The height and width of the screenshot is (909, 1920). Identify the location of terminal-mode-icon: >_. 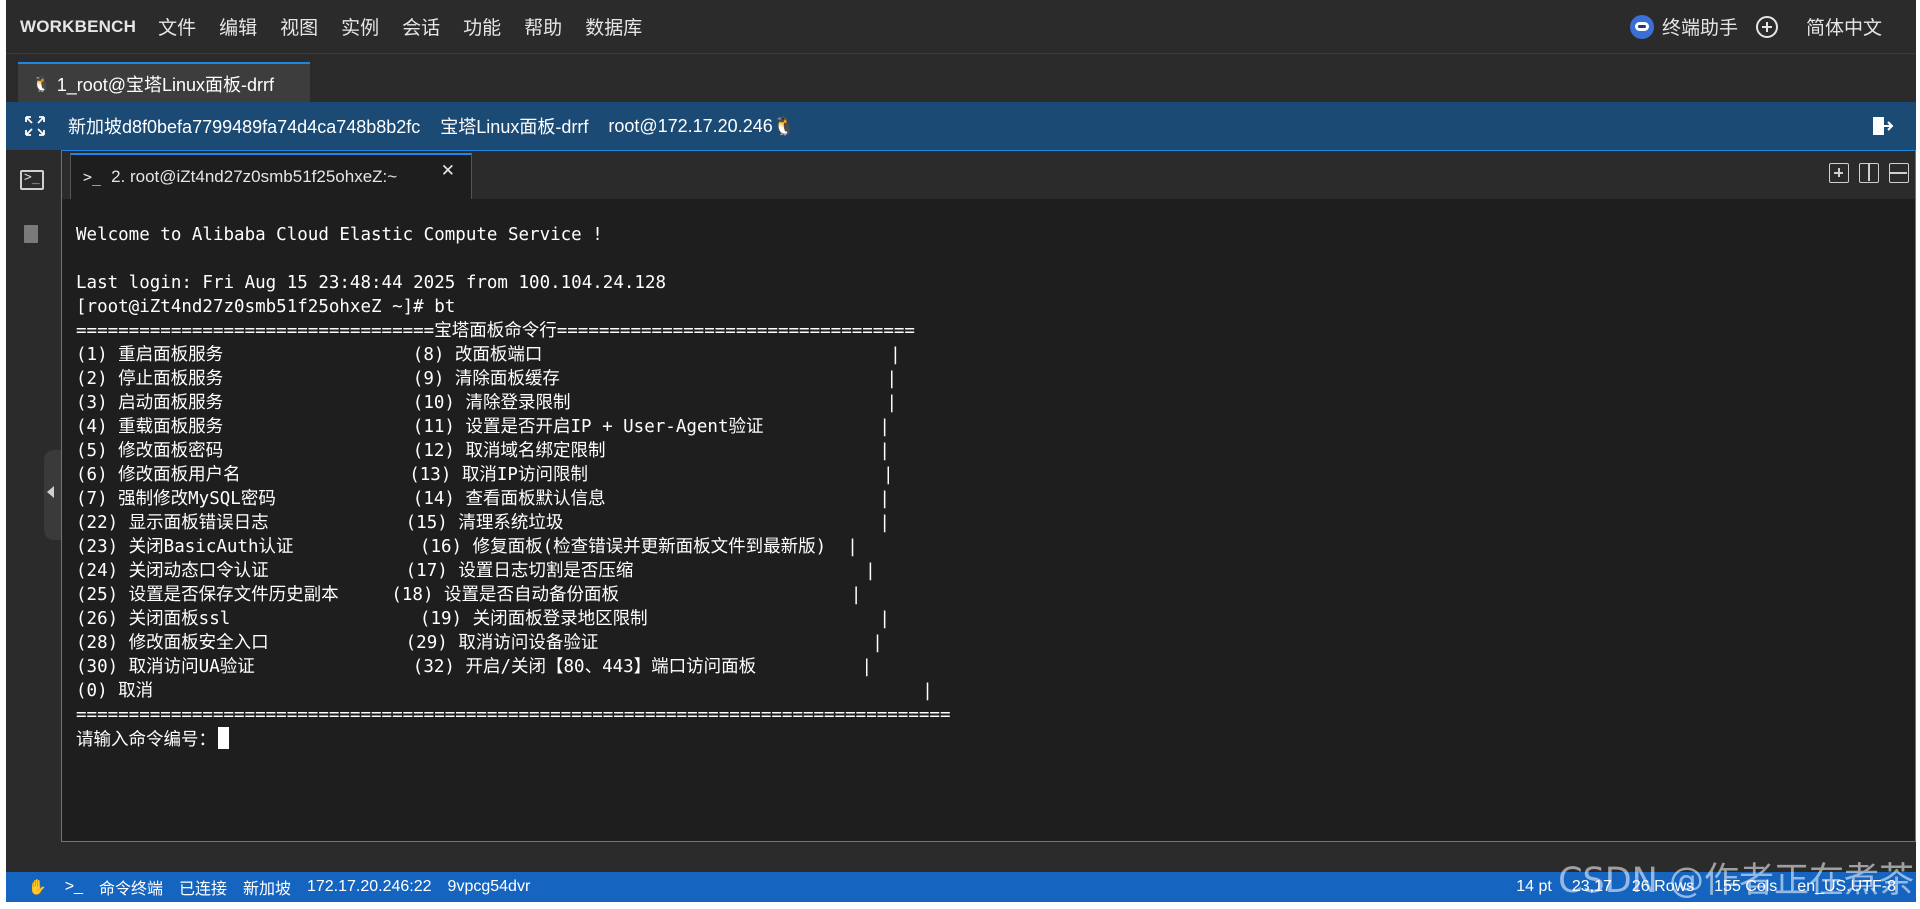
(73, 886).